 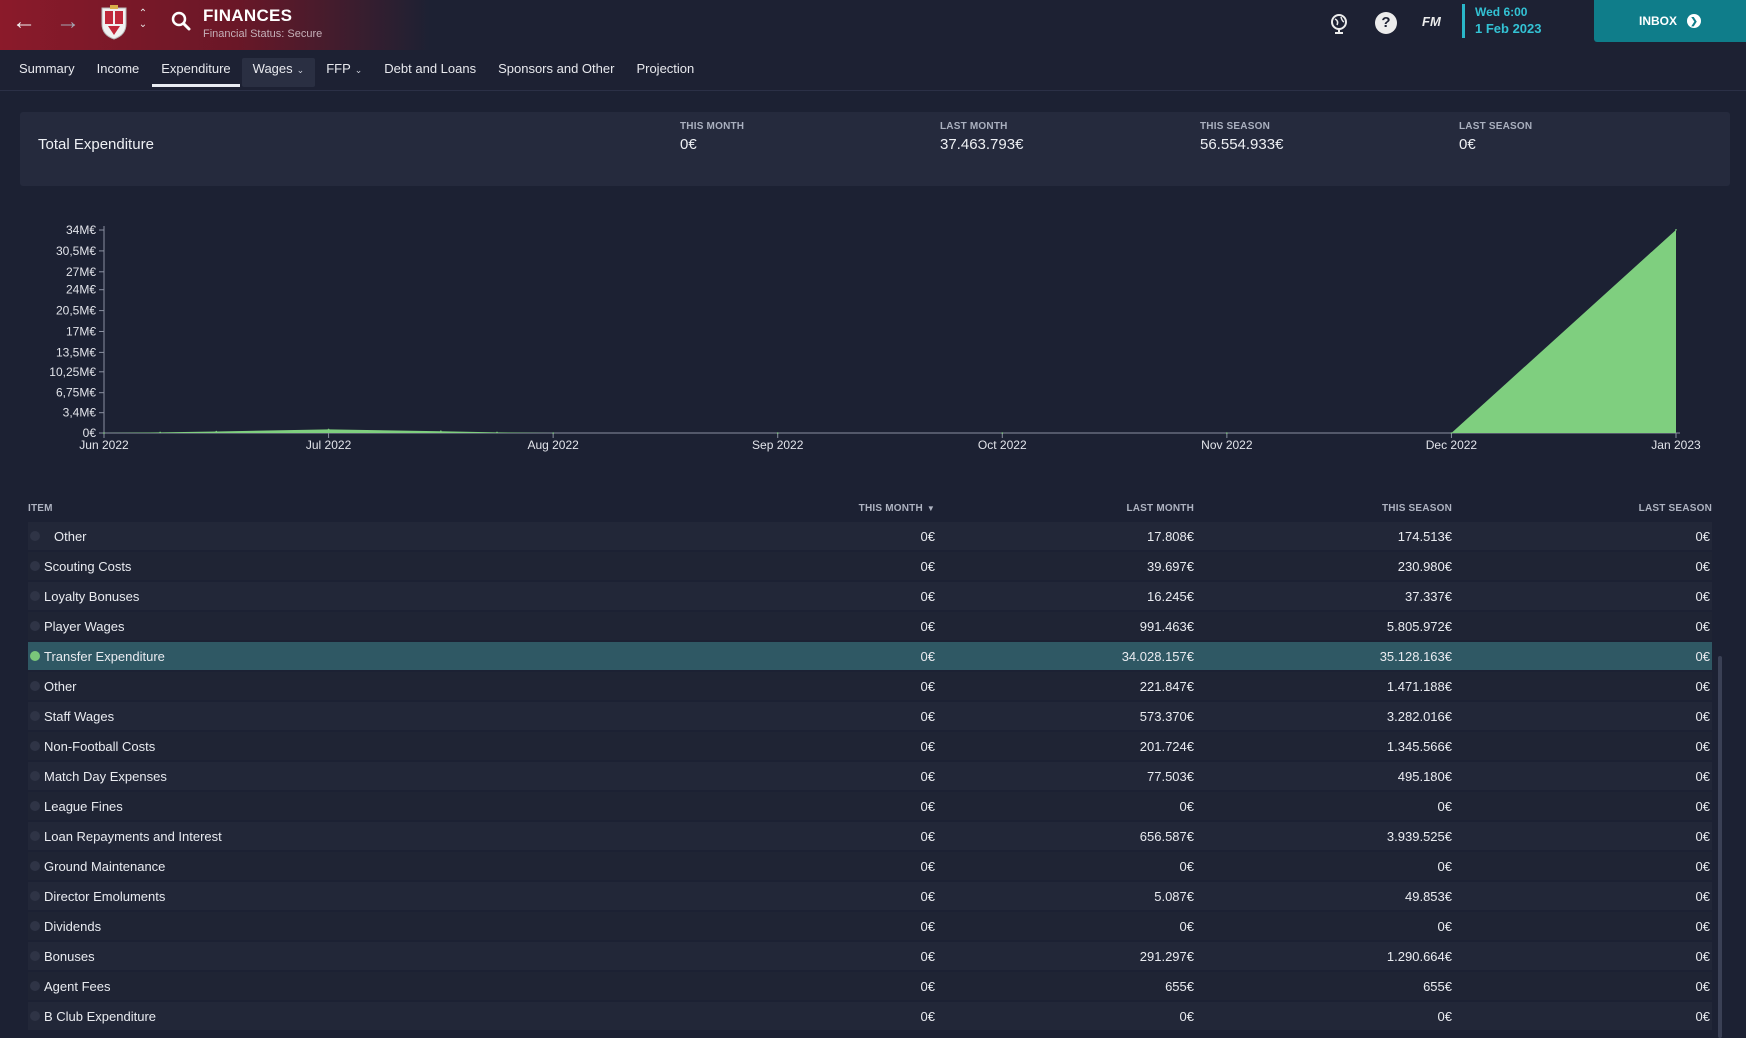 I want to click on table-row: Staff Wages 0€ 573.370€ 3.282.016€ 0€, so click(x=870, y=716).